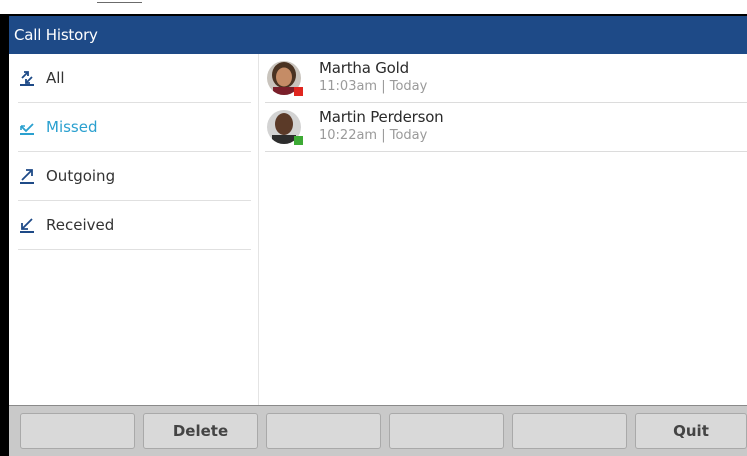 The height and width of the screenshot is (456, 747). I want to click on sidebar-item-label: Missed, so click(72, 127).